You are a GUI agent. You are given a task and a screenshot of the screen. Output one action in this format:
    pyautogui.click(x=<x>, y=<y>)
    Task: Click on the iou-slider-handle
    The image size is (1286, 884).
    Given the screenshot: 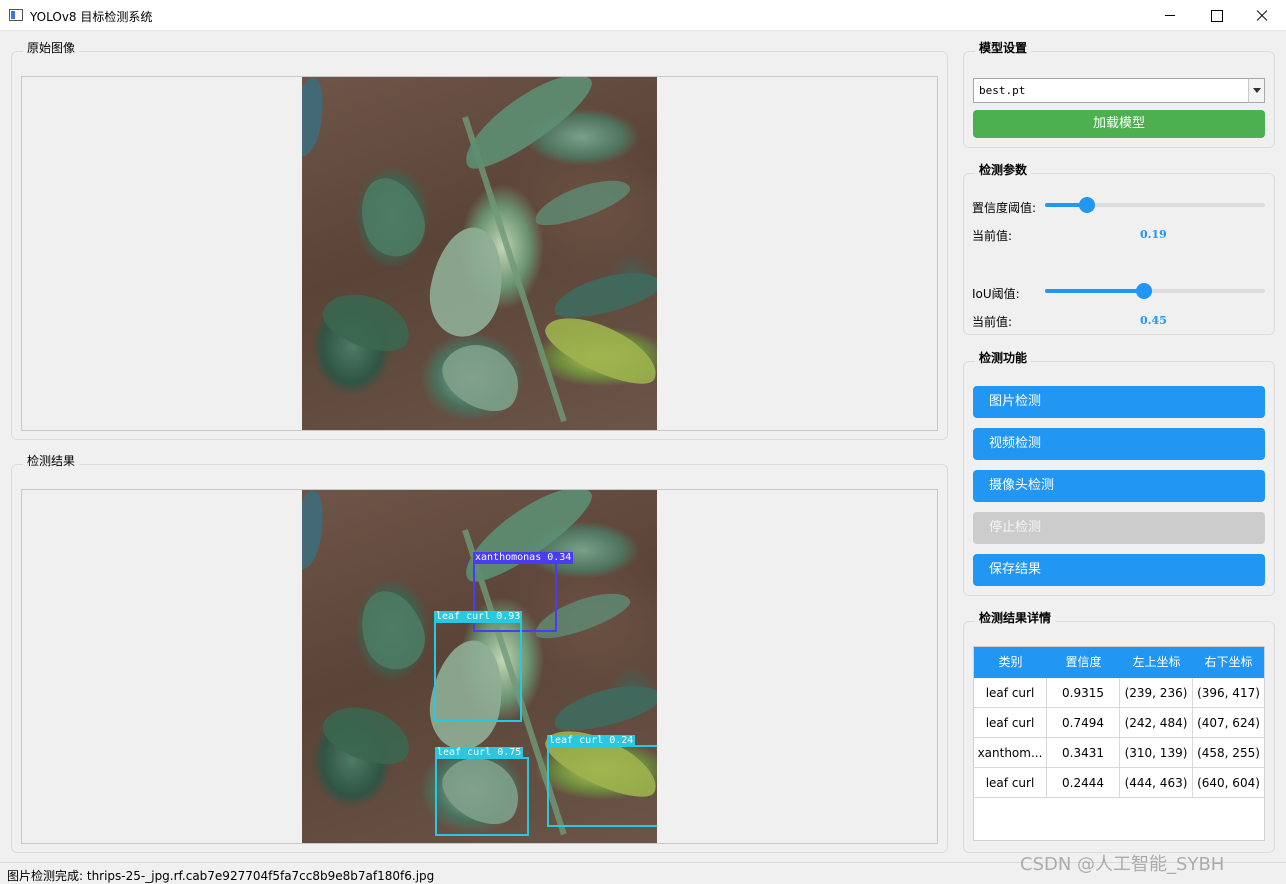 What is the action you would take?
    pyautogui.click(x=1144, y=291)
    